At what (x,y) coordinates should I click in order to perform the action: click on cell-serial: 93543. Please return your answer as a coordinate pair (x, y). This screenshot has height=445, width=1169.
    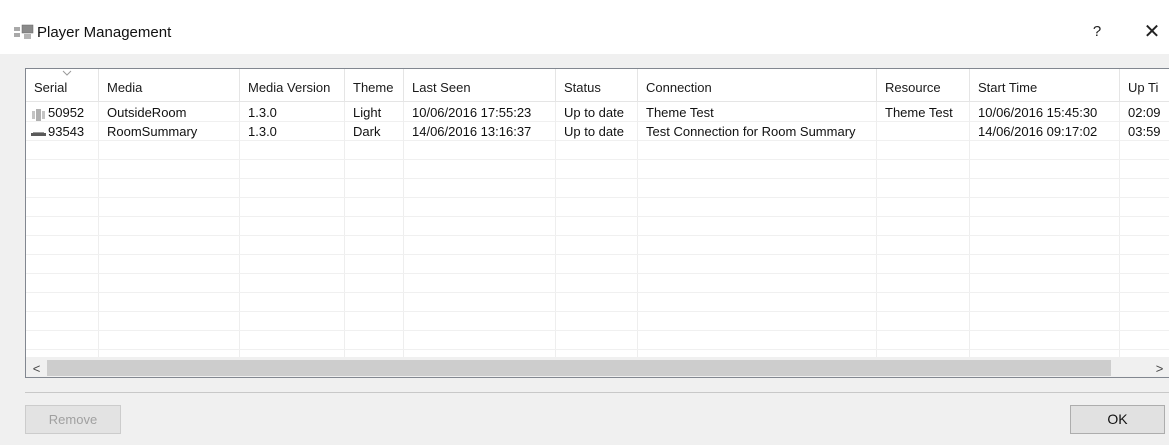
    Looking at the image, I should click on (62, 132).